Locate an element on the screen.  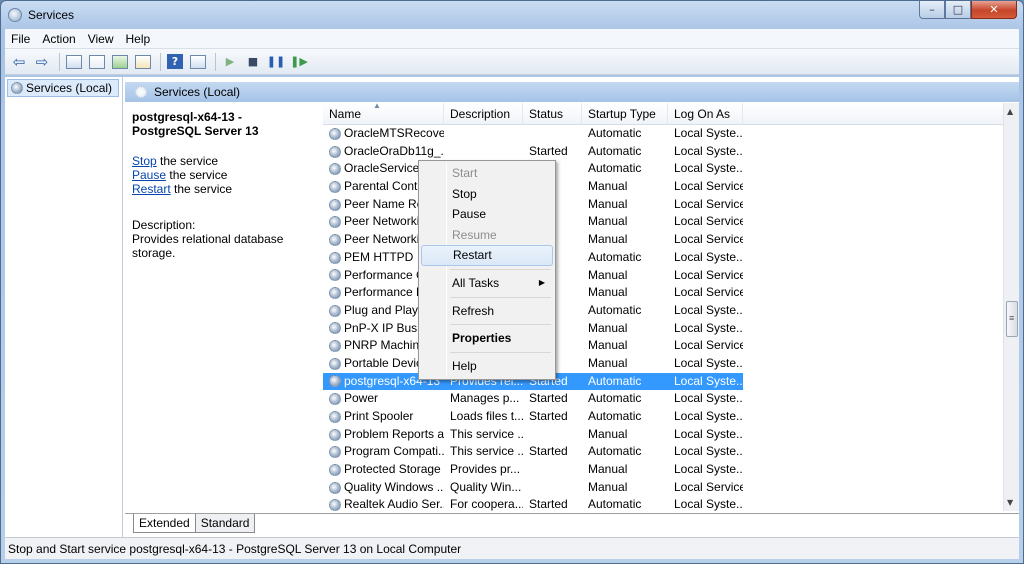
context-menu-item-help: Help is located at coordinates (487, 366).